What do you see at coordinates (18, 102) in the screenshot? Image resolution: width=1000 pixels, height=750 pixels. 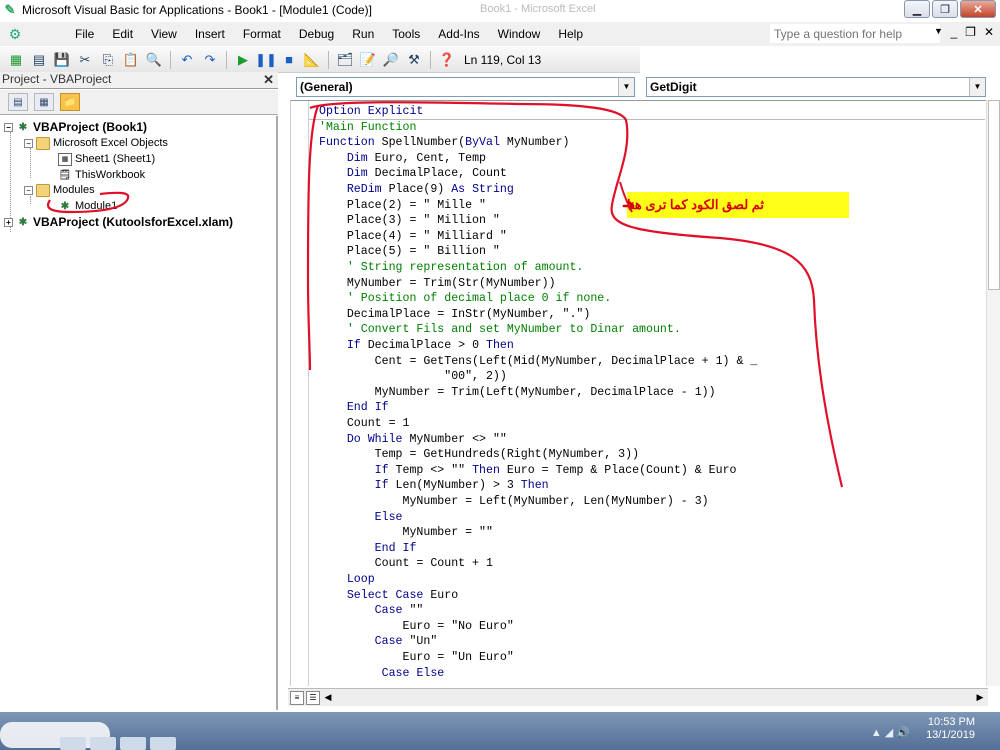 I see `view-code-button: ▤` at bounding box center [18, 102].